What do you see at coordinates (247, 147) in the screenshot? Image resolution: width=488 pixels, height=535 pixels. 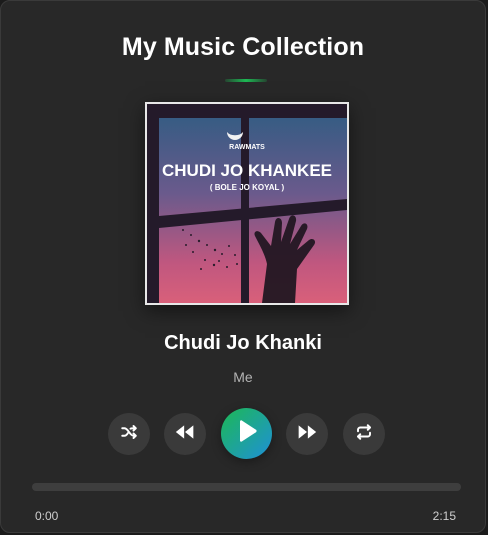 I see `cover-label: RAWMATS` at bounding box center [247, 147].